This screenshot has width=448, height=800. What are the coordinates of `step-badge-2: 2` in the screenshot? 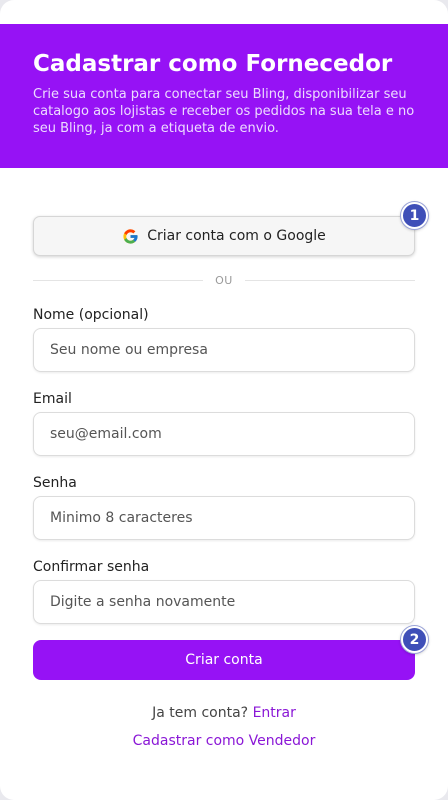 It's located at (414, 639).